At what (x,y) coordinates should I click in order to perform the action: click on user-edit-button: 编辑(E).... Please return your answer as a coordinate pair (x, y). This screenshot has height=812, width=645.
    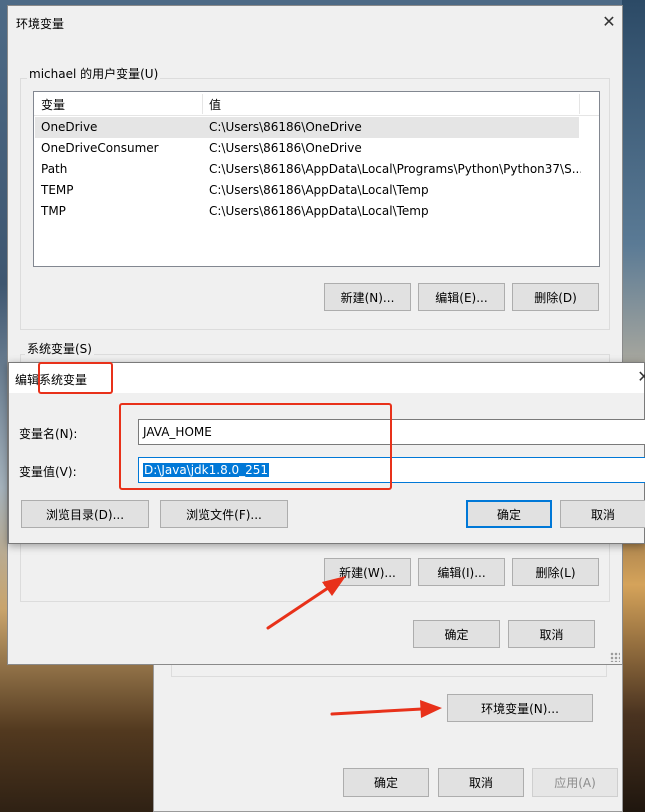
    Looking at the image, I should click on (461, 297).